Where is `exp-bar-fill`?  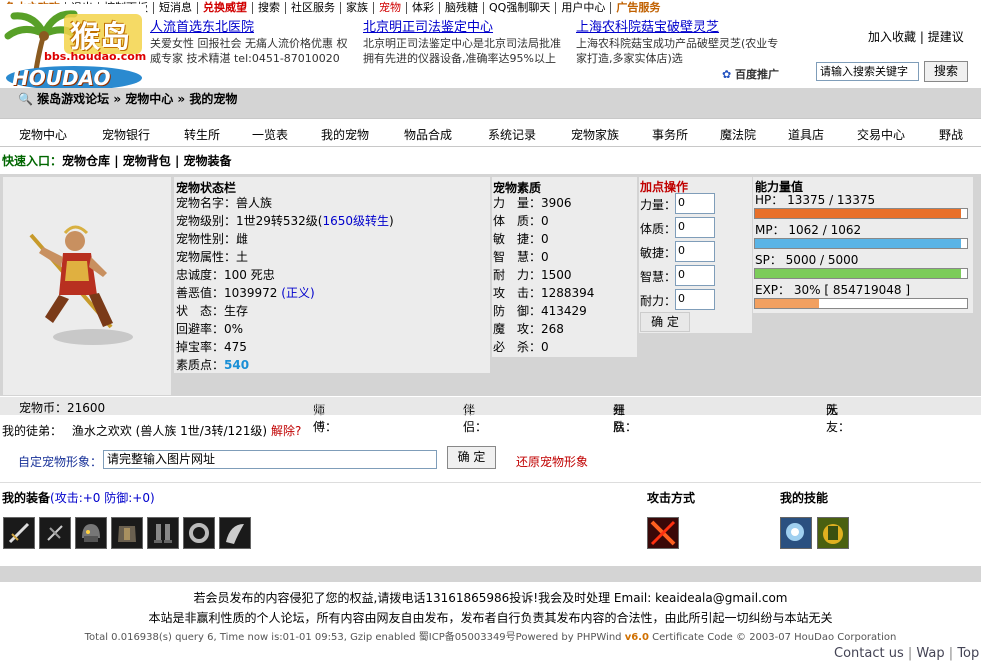 exp-bar-fill is located at coordinates (787, 303).